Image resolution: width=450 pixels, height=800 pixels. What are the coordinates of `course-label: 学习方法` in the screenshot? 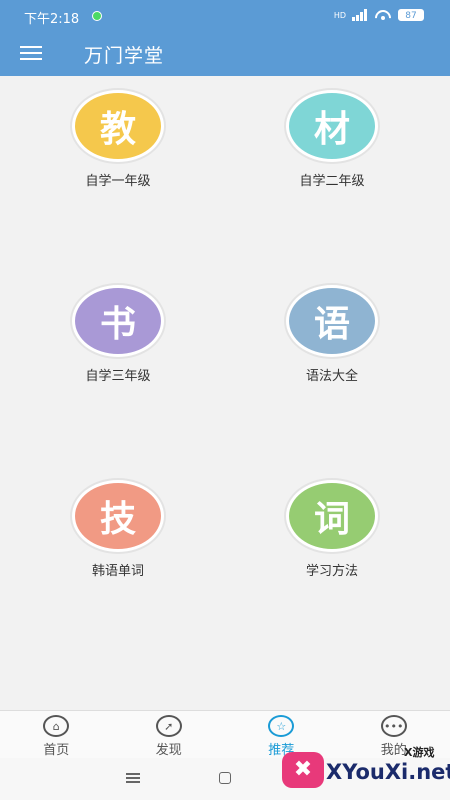 It's located at (331, 571).